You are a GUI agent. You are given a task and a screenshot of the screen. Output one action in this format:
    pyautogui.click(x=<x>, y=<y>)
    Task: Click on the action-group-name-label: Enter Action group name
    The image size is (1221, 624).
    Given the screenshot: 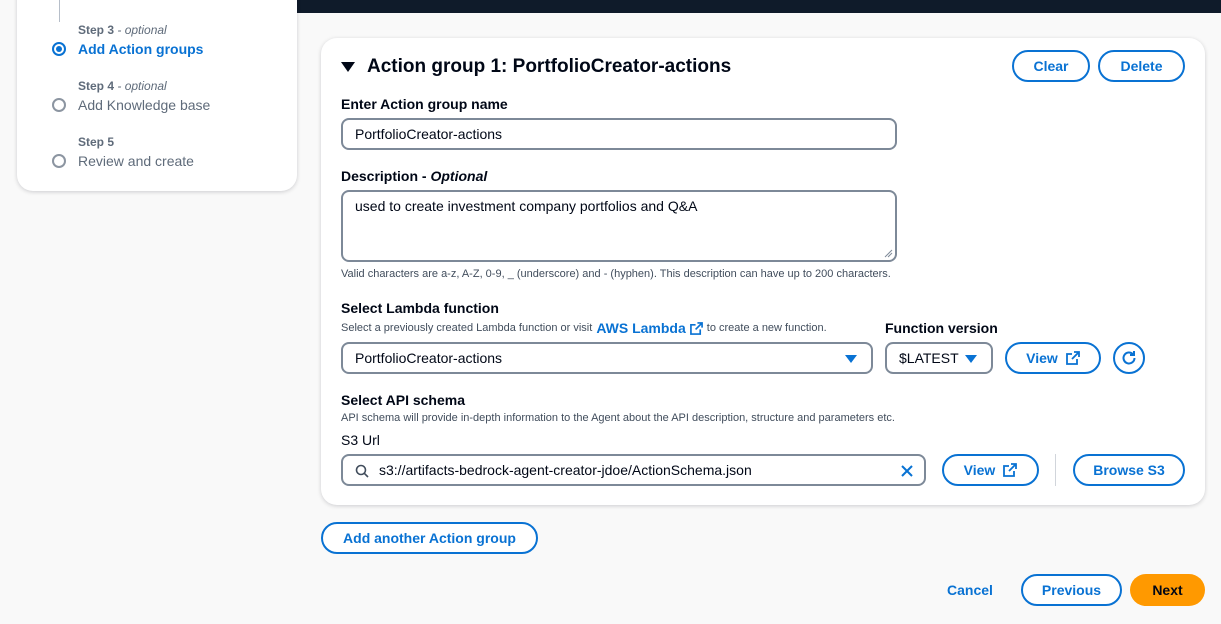 What is the action you would take?
    pyautogui.click(x=424, y=104)
    